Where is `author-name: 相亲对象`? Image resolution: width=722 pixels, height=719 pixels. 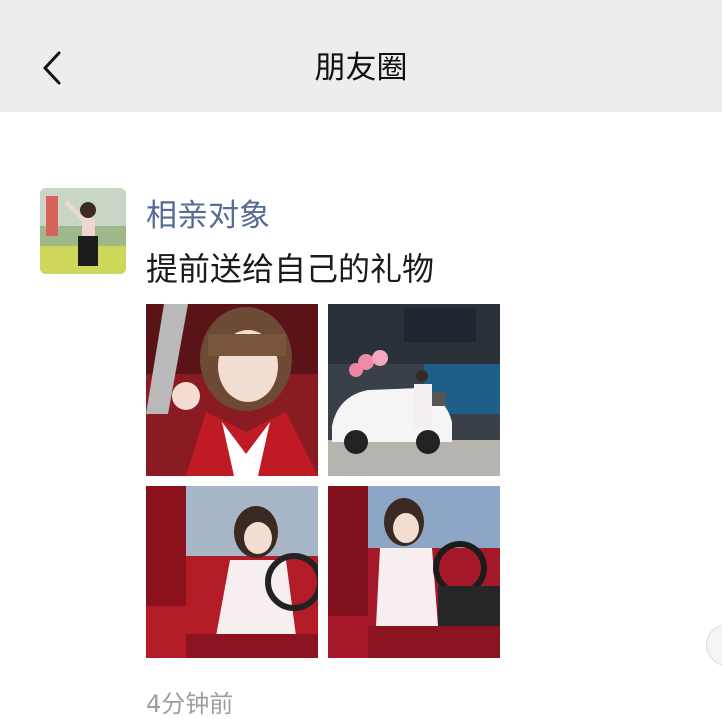 author-name: 相亲对象 is located at coordinates (208, 212).